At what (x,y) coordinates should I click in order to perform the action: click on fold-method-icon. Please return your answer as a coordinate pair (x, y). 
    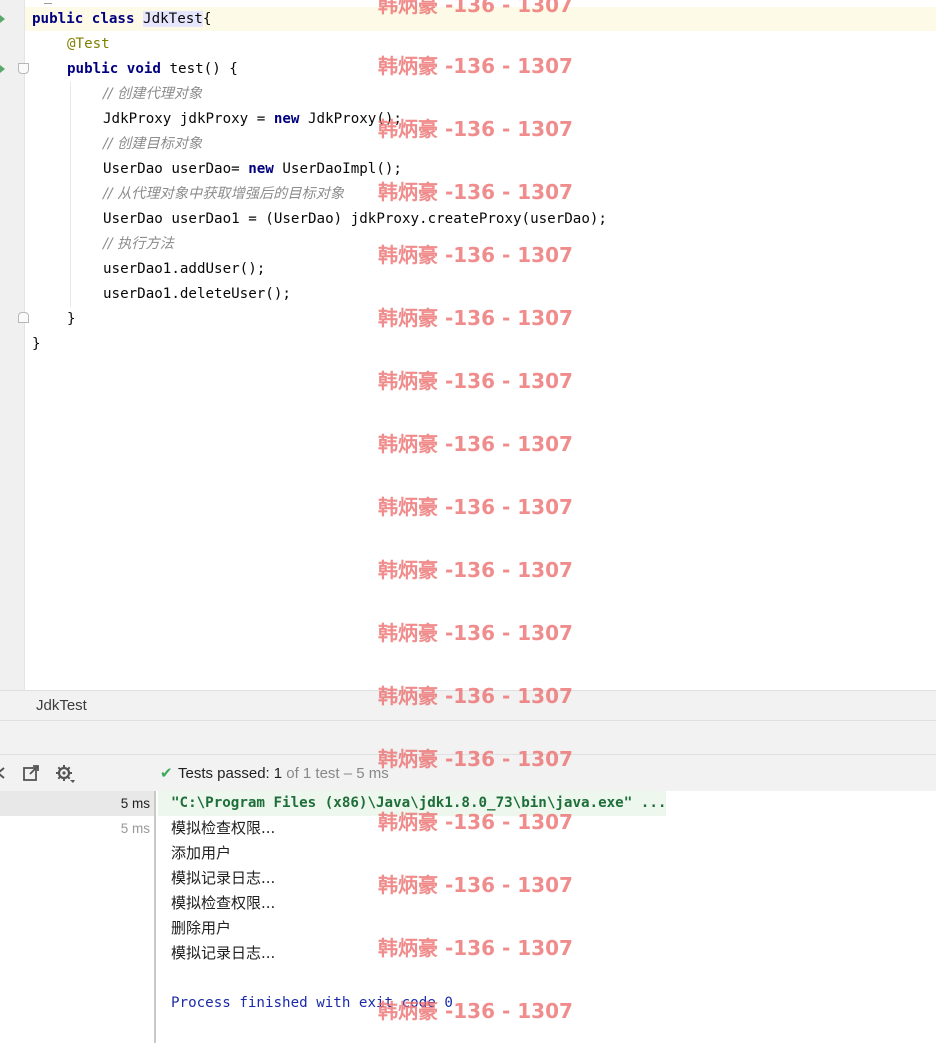
    Looking at the image, I should click on (23, 68).